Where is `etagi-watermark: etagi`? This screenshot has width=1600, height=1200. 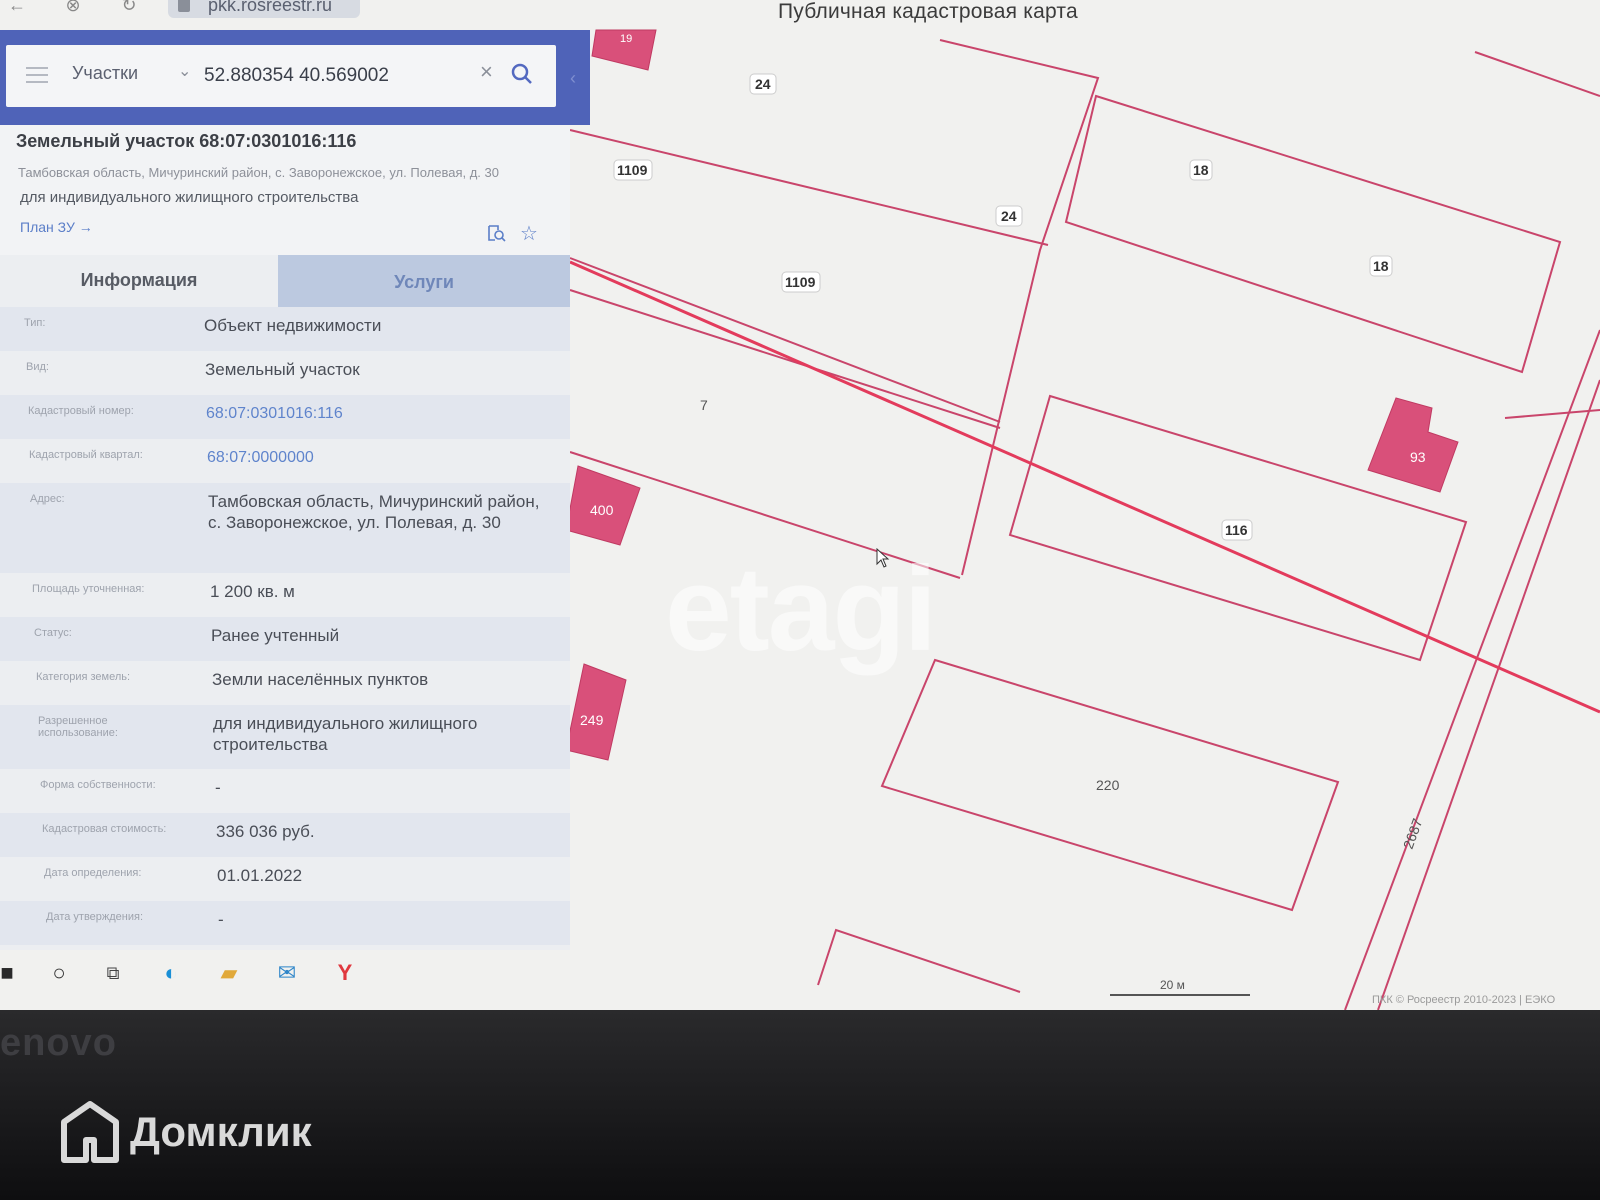 etagi-watermark: etagi is located at coordinates (801, 609).